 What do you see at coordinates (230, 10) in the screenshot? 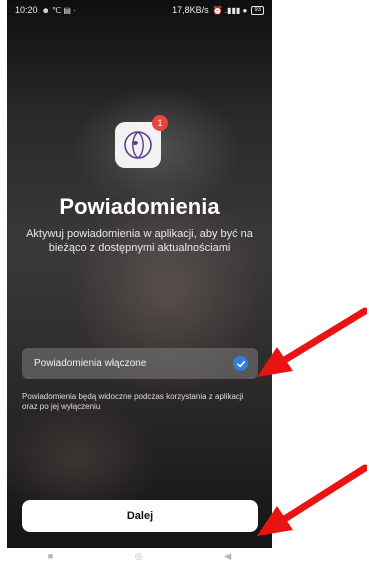
I see `status-signal-icons: ⏰ .▮▮▮ ●` at bounding box center [230, 10].